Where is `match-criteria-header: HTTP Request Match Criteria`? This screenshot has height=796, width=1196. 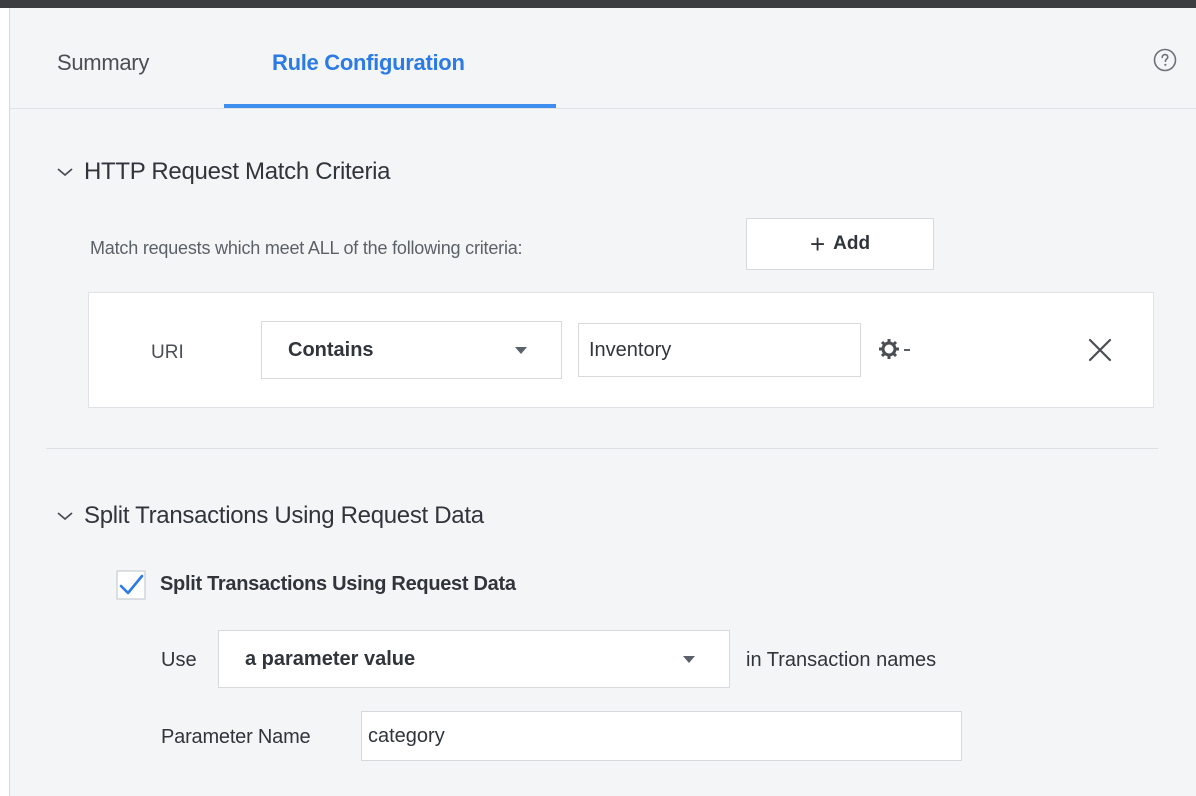 match-criteria-header: HTTP Request Match Criteria is located at coordinates (223, 172).